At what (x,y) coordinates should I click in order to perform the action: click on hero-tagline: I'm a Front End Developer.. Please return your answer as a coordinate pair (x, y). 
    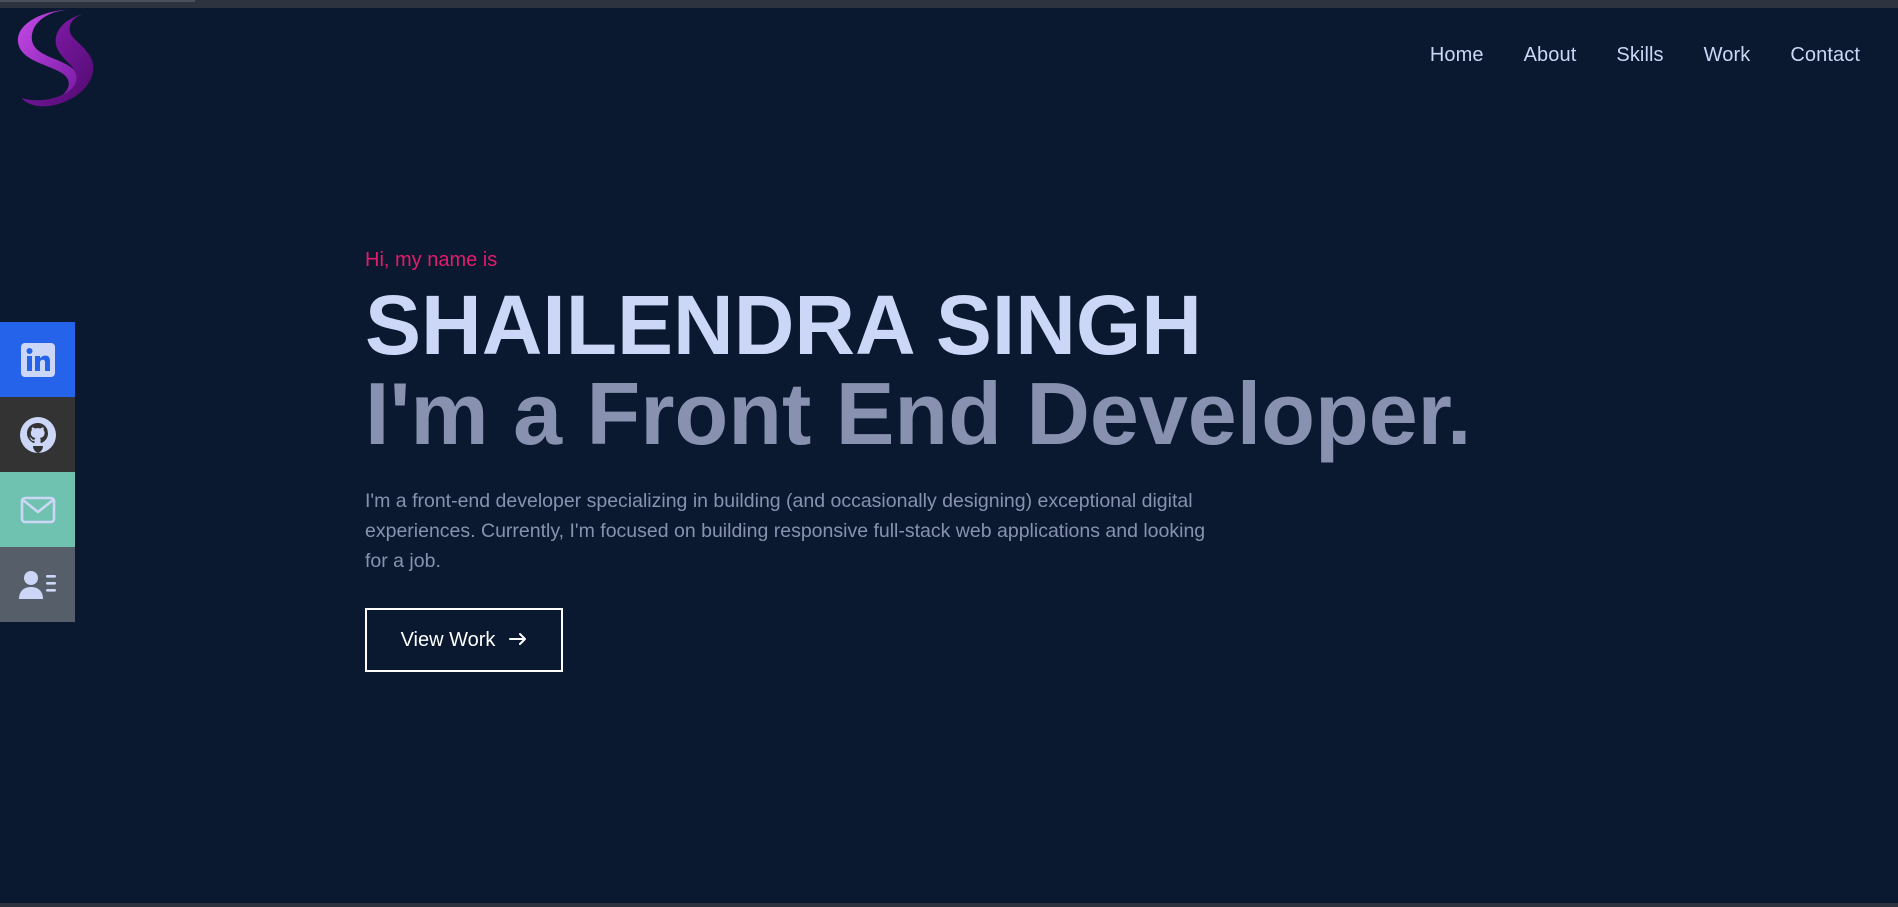
    Looking at the image, I should click on (918, 413).